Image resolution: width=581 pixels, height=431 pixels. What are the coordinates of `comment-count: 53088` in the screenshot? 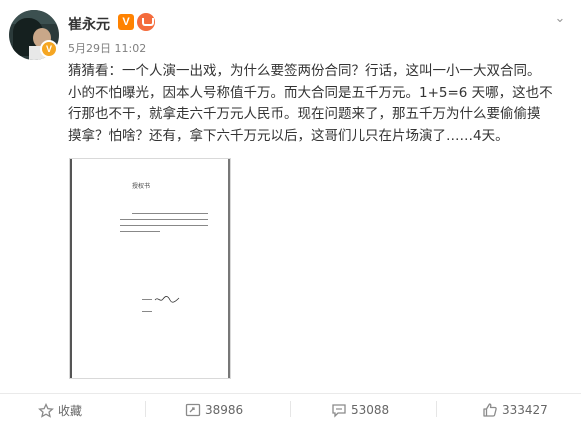 It's located at (370, 410).